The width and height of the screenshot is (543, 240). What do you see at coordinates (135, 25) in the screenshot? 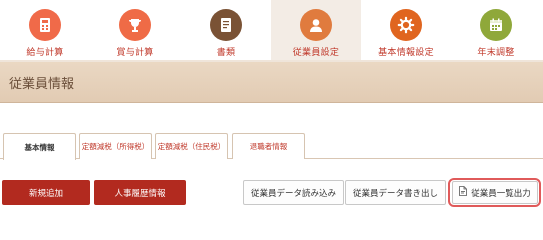
I see `trophy-icon` at bounding box center [135, 25].